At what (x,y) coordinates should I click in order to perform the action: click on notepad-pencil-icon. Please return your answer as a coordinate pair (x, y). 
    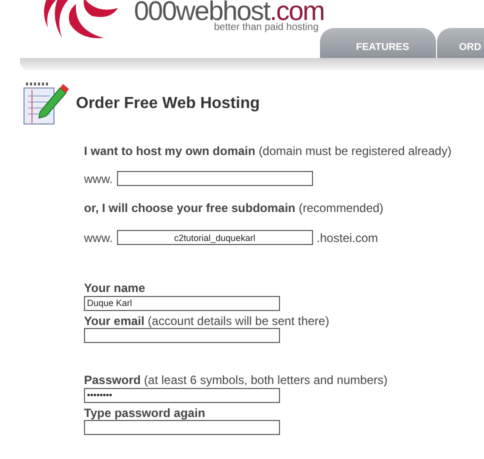
    Looking at the image, I should click on (46, 104).